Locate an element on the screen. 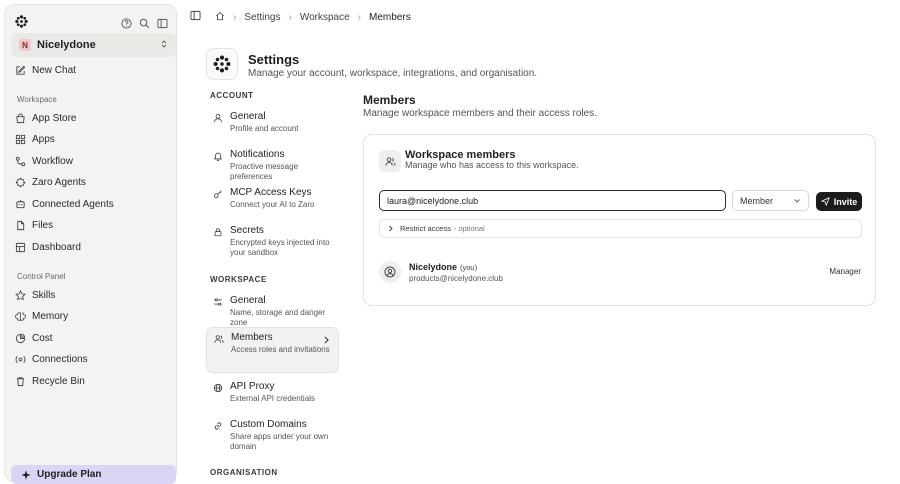 This screenshot has width=900, height=484. sparkle-icon is located at coordinates (26, 474).